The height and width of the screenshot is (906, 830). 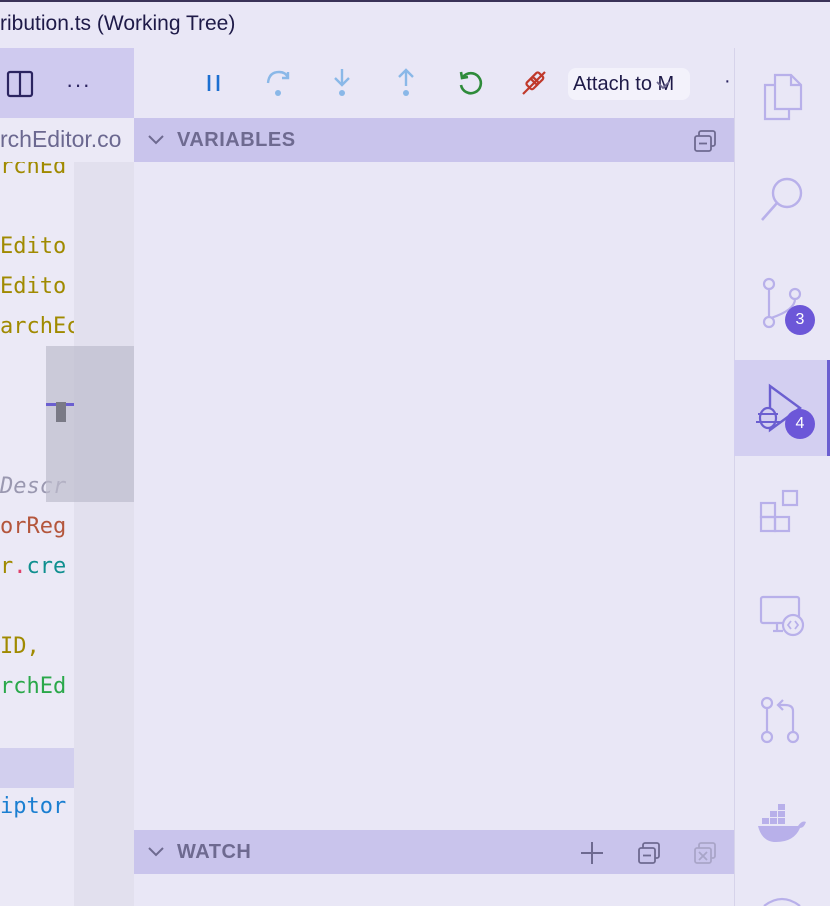 I want to click on restart-button, so click(x=470, y=83).